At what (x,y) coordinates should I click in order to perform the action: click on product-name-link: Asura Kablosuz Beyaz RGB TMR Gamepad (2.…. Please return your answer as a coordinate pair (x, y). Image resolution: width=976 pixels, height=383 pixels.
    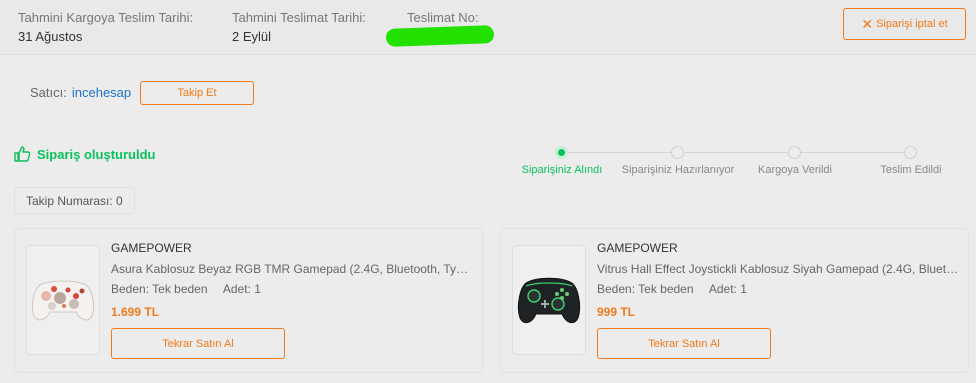
    Looking at the image, I should click on (292, 269).